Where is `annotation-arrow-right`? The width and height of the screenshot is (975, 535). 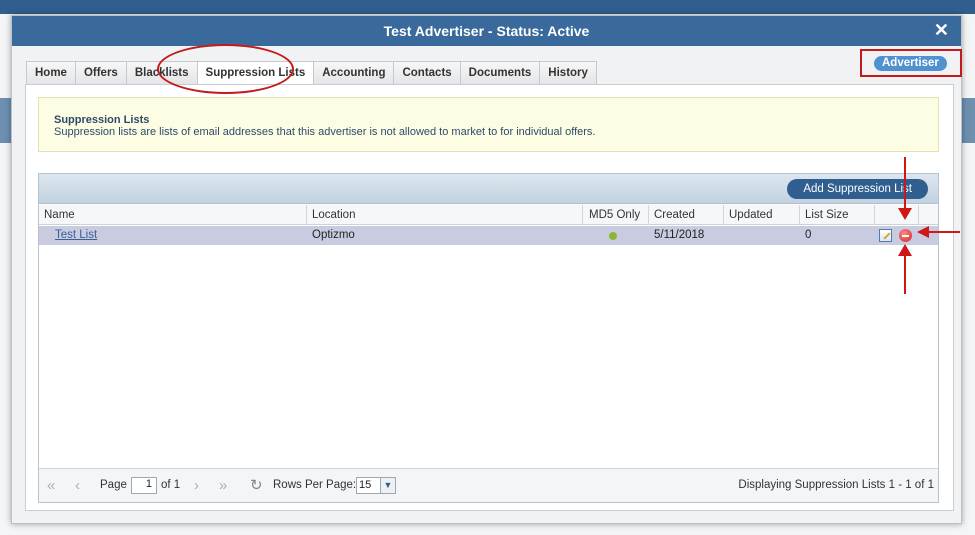 annotation-arrow-right is located at coordinates (944, 232).